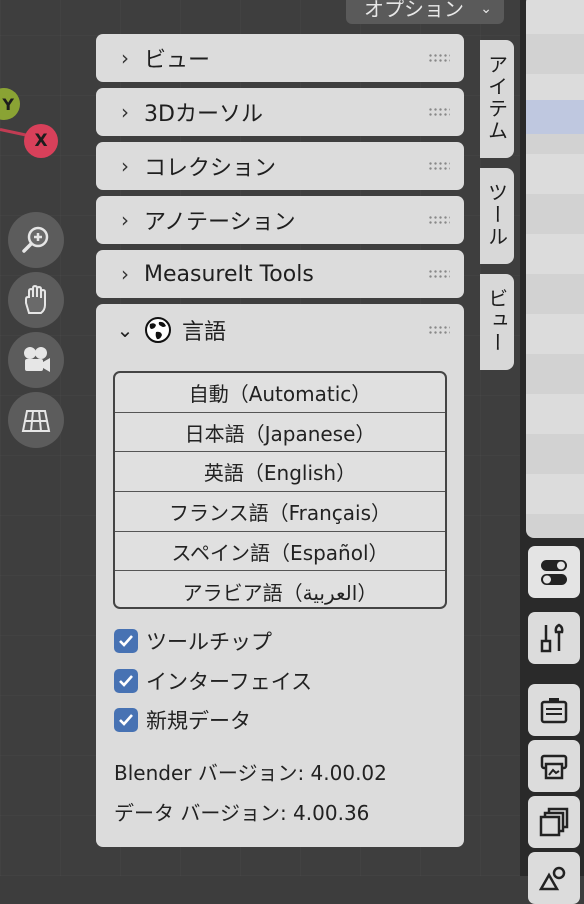  Describe the element at coordinates (280, 330) in the screenshot. I see `language-panel-header: ⌄ 言語` at that location.